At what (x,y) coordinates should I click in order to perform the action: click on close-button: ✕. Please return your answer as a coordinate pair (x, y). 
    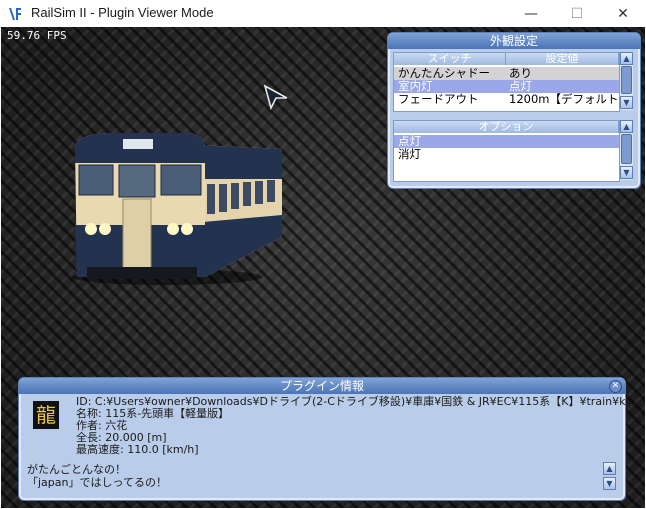
    Looking at the image, I should click on (623, 13).